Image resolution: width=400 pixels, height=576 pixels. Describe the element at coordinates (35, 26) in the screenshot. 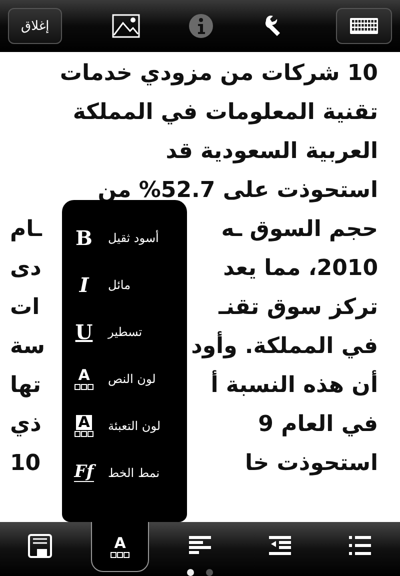

I see `close-button: إغلاق` at that location.